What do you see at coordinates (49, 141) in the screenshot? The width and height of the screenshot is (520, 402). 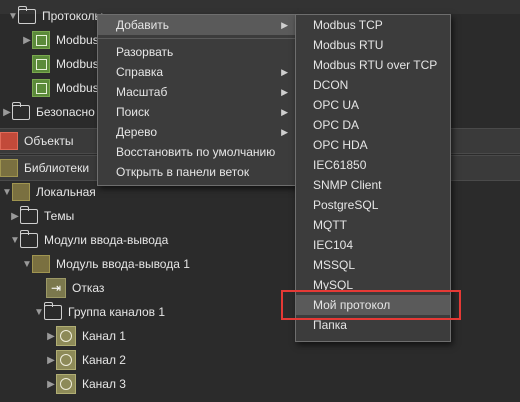 I see `section-label: Объекты` at bounding box center [49, 141].